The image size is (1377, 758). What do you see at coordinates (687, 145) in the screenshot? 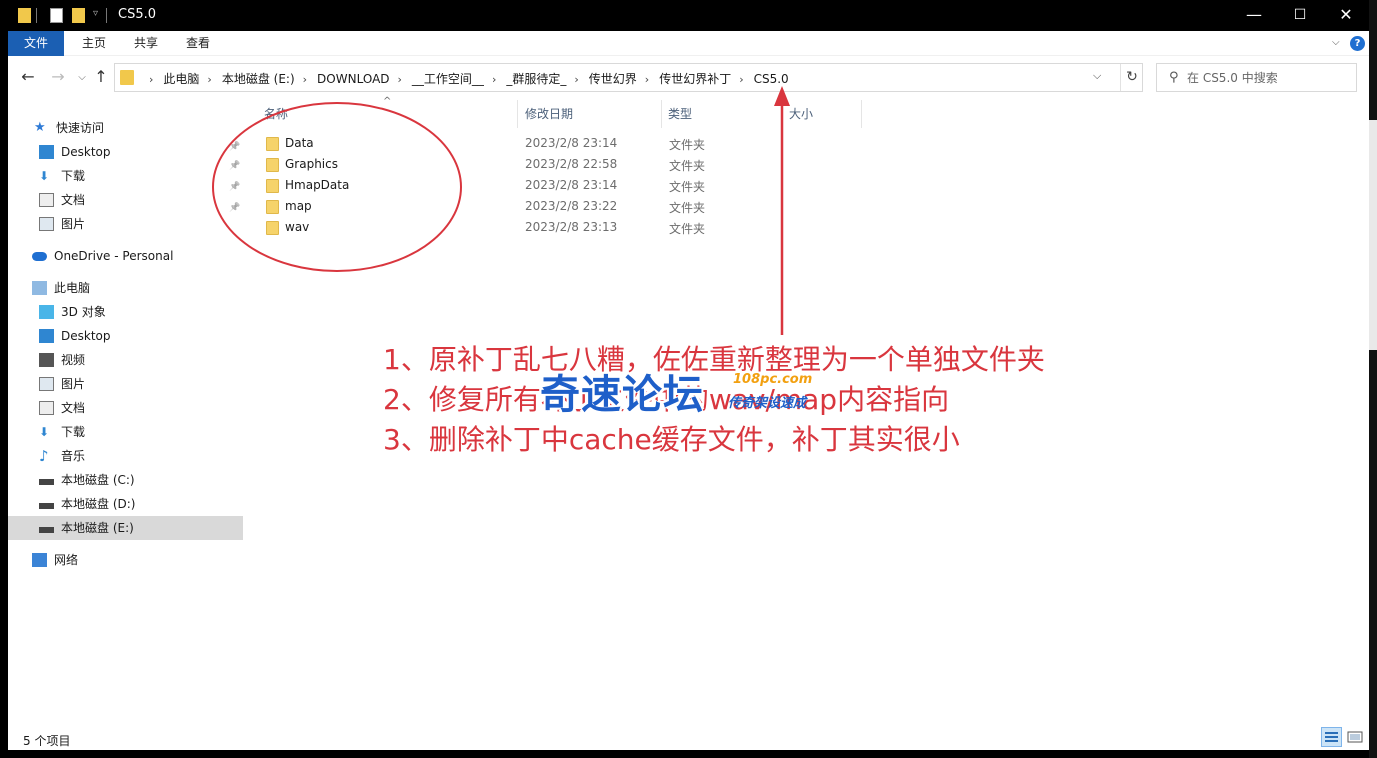
I see `file-type: 文件夹` at bounding box center [687, 145].